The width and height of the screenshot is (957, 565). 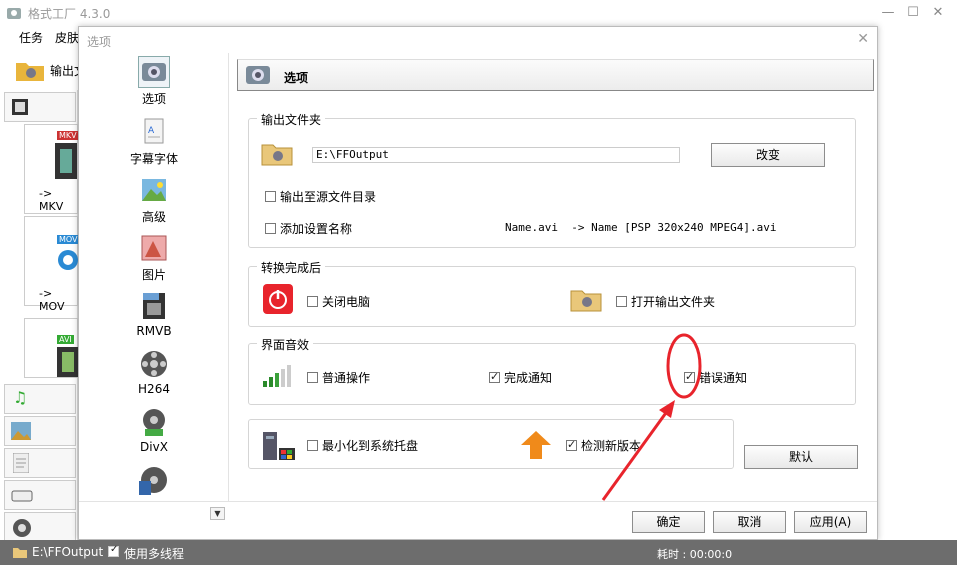 I want to click on annotation-arrowhead, so click(x=667, y=409).